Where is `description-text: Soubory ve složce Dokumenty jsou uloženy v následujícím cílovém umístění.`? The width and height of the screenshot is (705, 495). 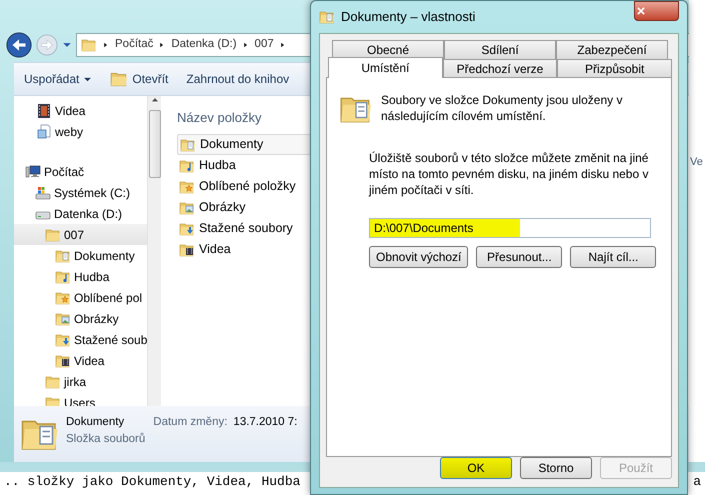 description-text: Soubory ve složce Dokumenty jsou uloženy v následujícím cílovém umístění. is located at coordinates (502, 108).